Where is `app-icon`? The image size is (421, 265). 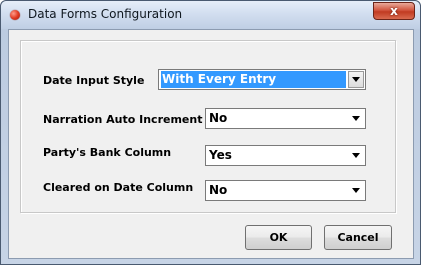
app-icon is located at coordinates (15, 15).